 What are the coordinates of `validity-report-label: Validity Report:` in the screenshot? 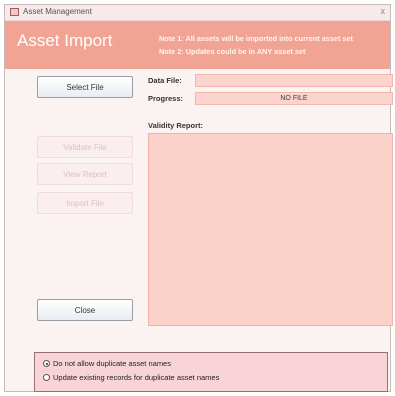 It's located at (176, 125).